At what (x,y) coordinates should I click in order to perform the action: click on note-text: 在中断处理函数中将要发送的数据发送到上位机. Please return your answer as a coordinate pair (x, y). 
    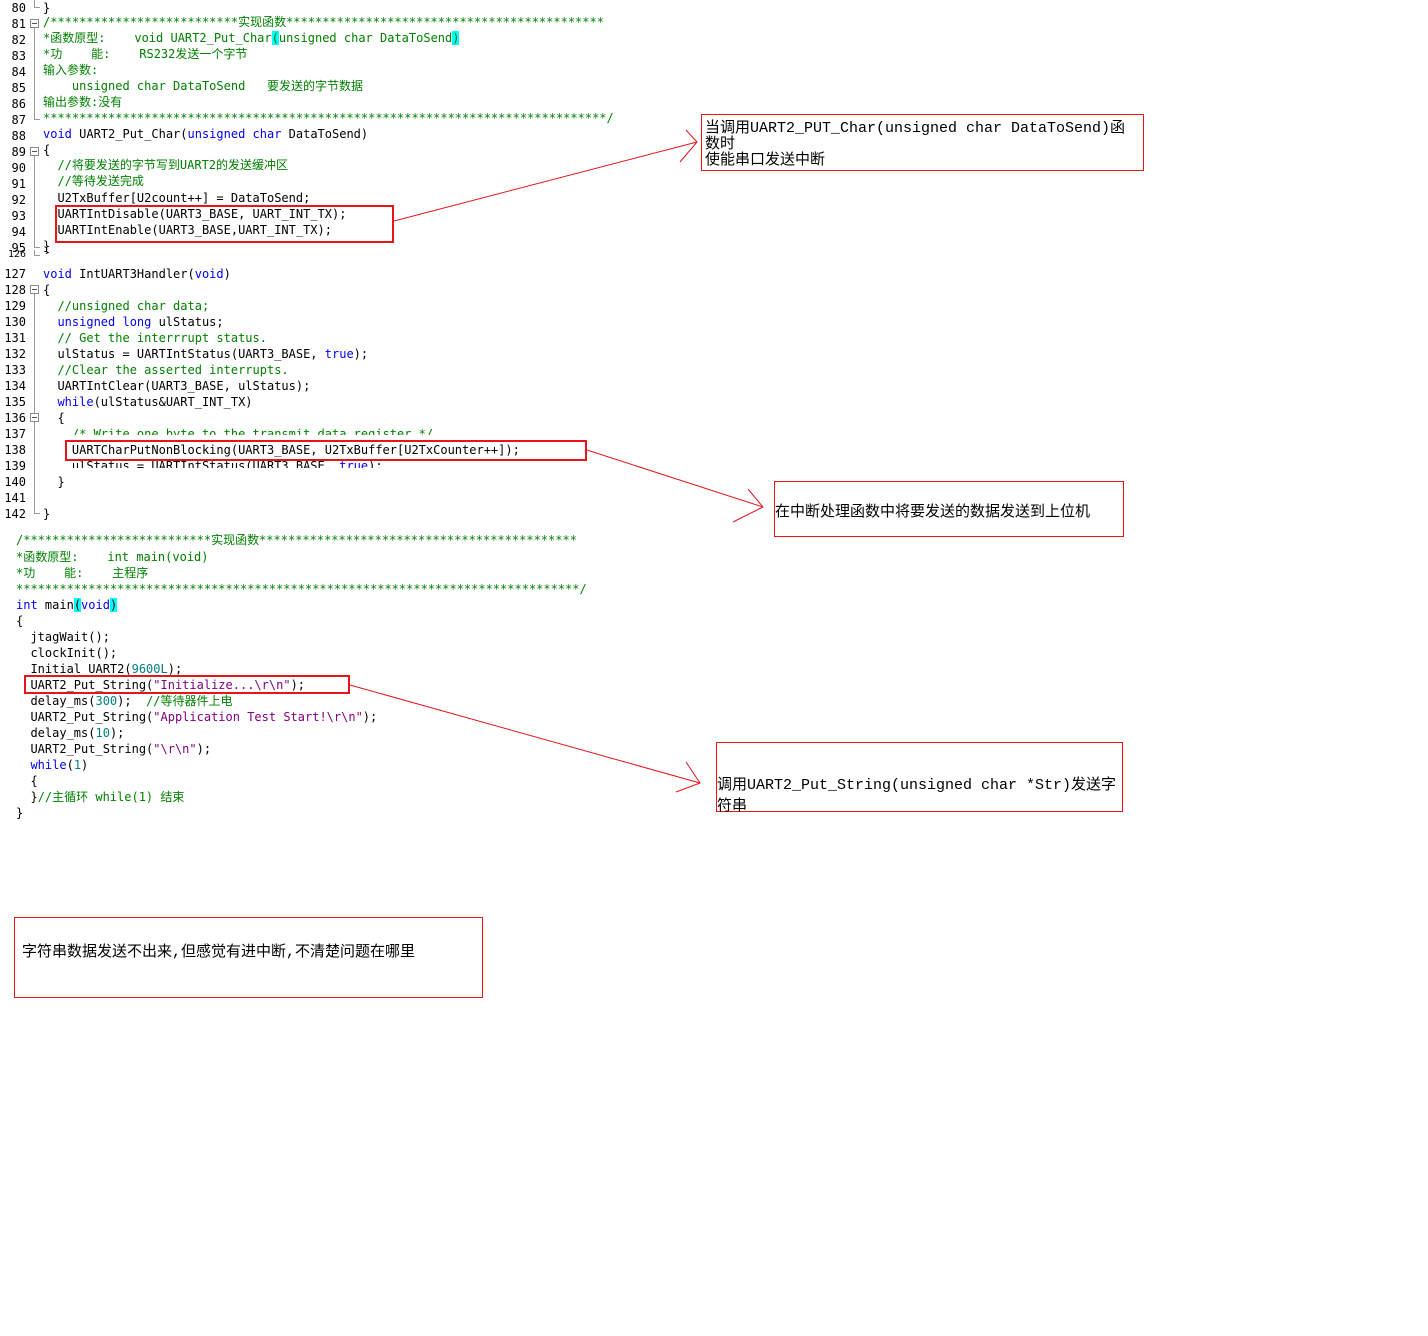
    Looking at the image, I should click on (933, 512).